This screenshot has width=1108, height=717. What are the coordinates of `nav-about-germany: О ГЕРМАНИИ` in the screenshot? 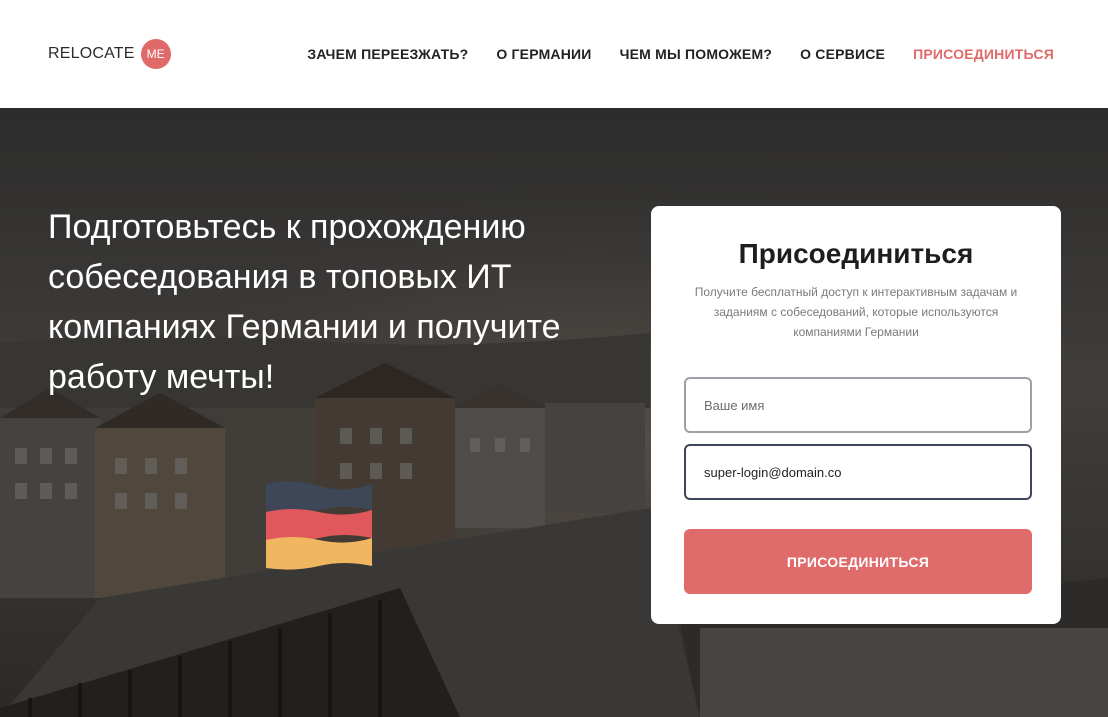 It's located at (543, 54).